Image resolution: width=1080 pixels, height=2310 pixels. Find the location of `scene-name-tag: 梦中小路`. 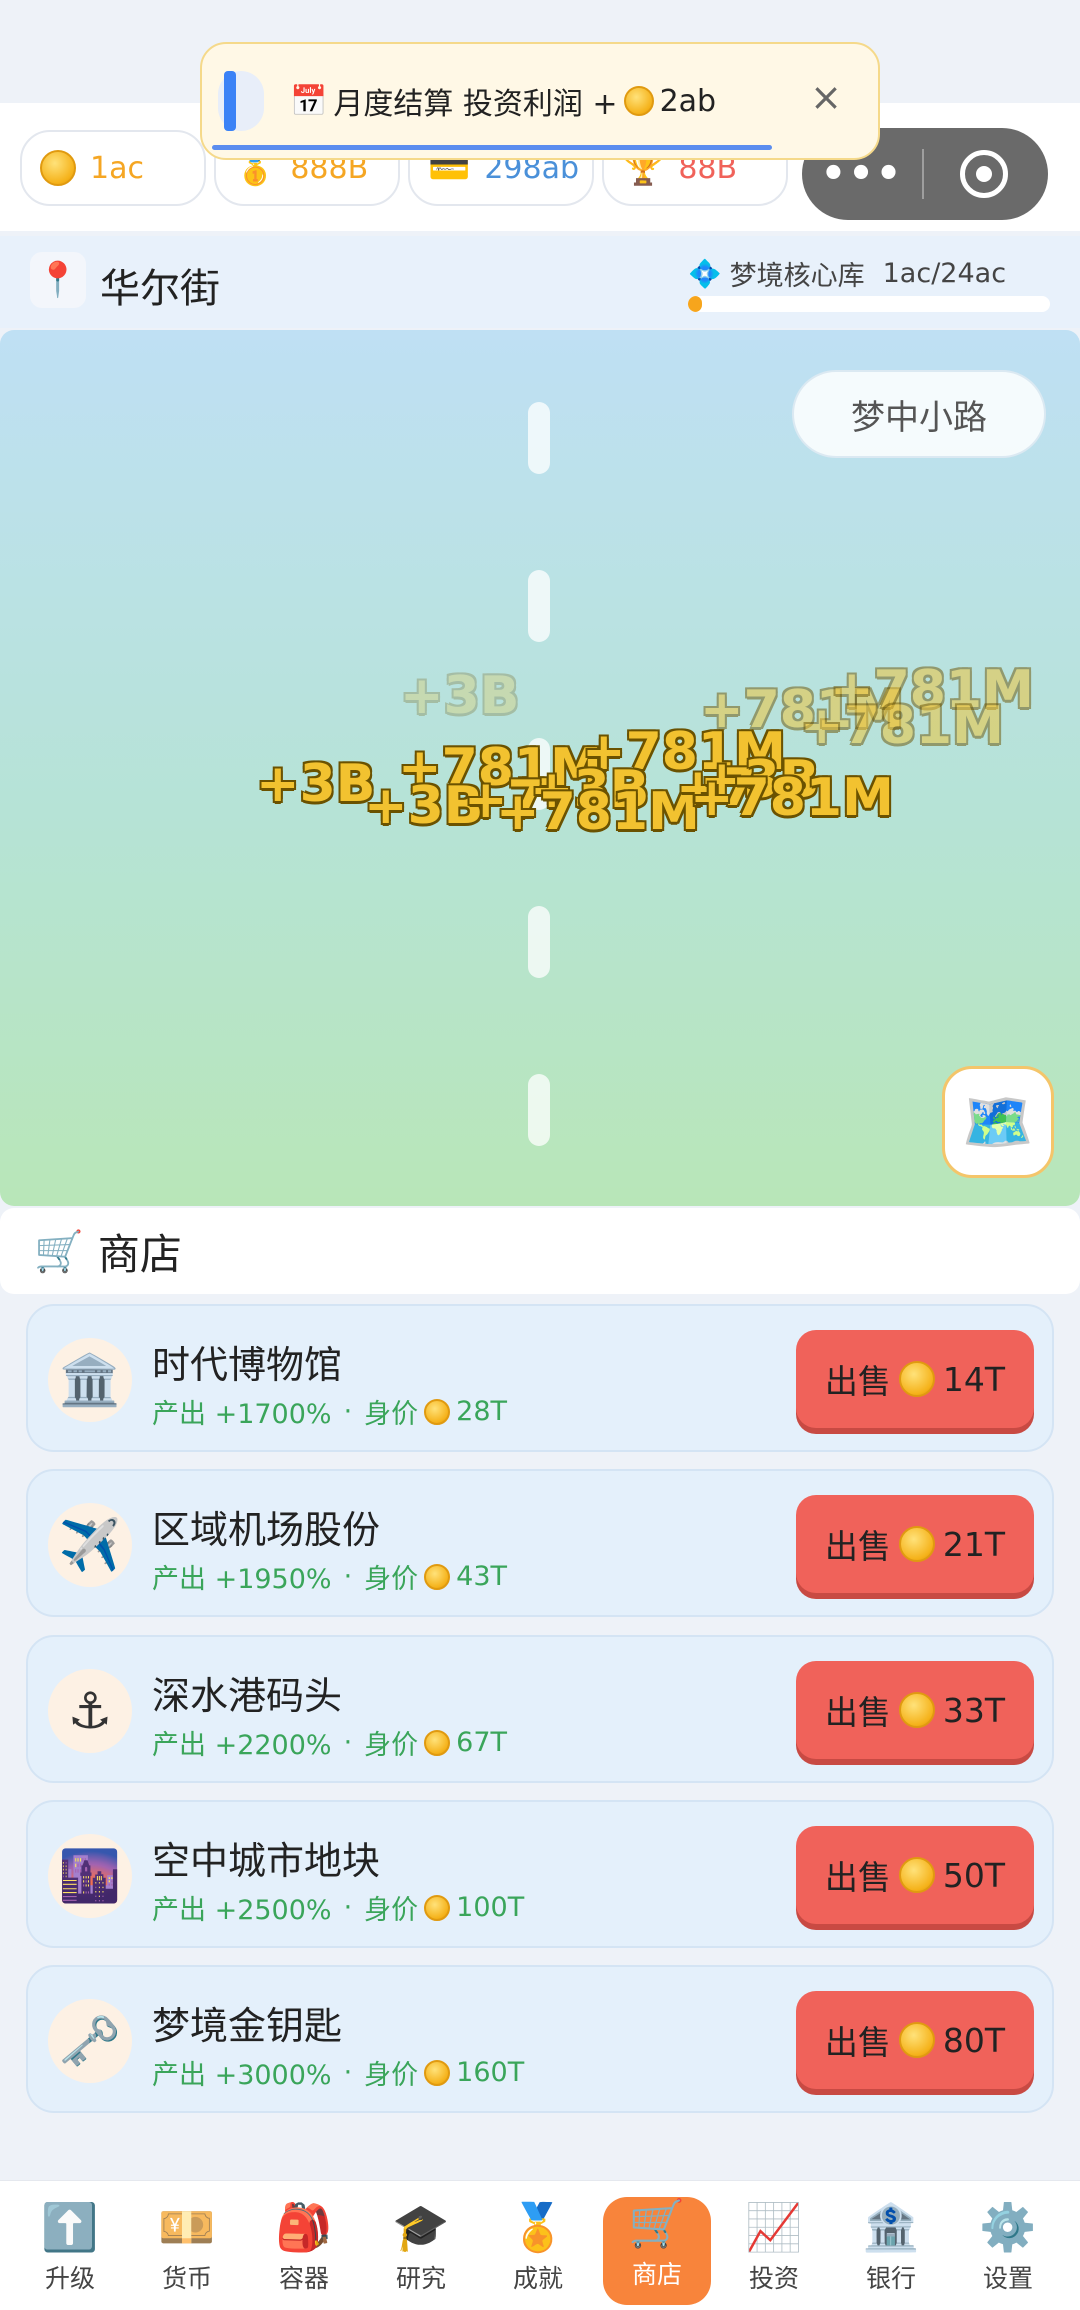

scene-name-tag: 梦中小路 is located at coordinates (919, 414).